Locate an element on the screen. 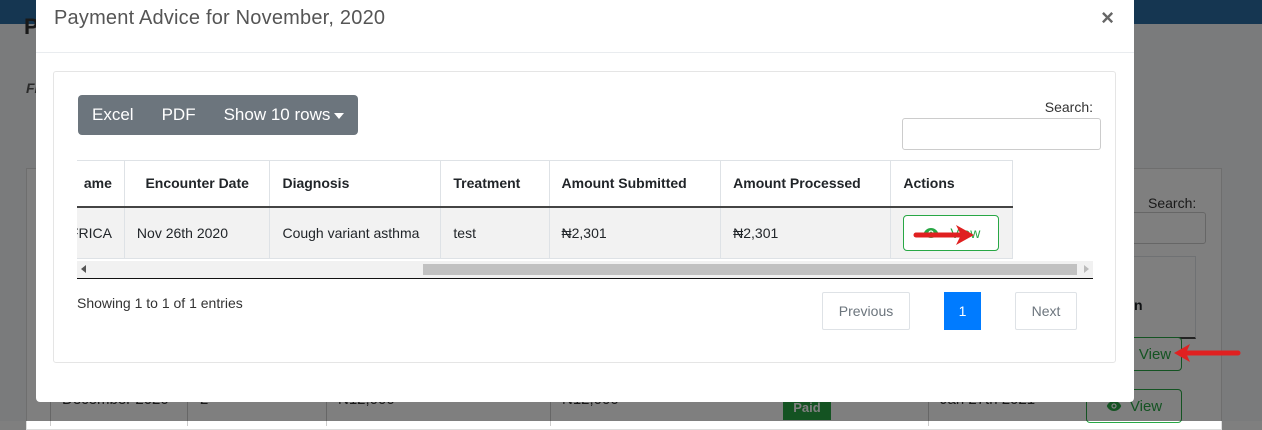 This screenshot has height=430, width=1262. cell-encounter-date: Nov 26th 2020 is located at coordinates (197, 232).